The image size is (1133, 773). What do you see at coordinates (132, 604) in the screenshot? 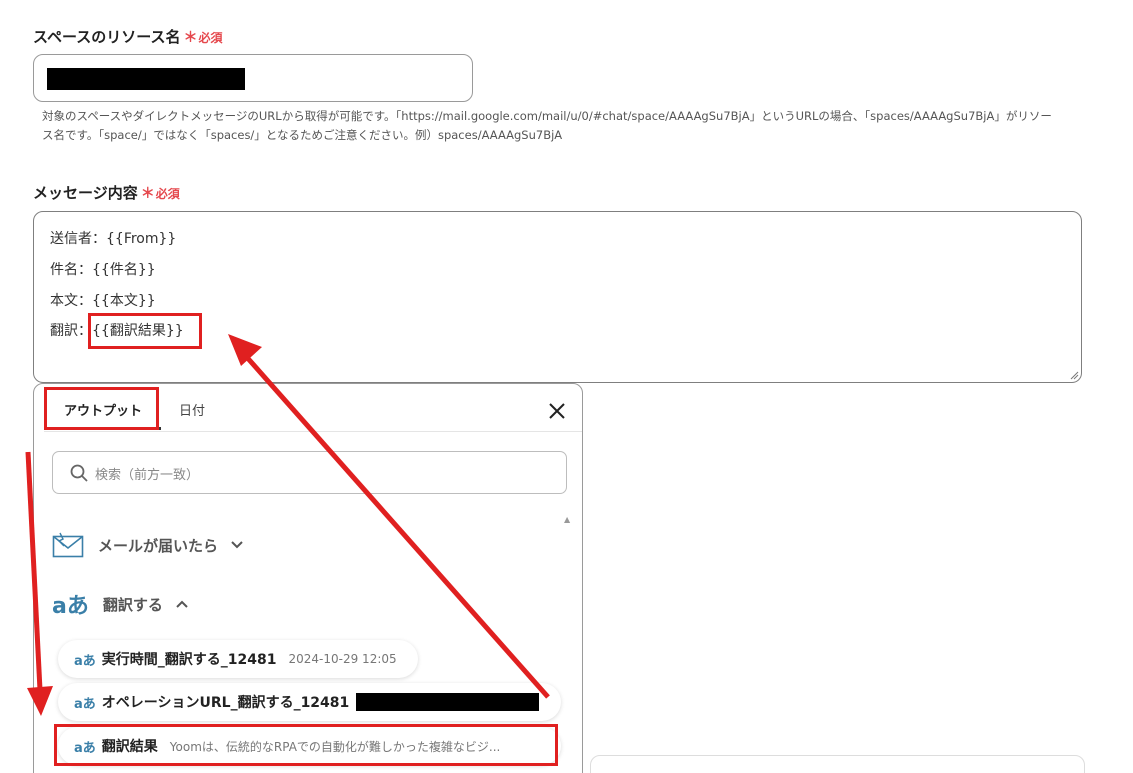
I see `section-translate-label: 翻訳する` at bounding box center [132, 604].